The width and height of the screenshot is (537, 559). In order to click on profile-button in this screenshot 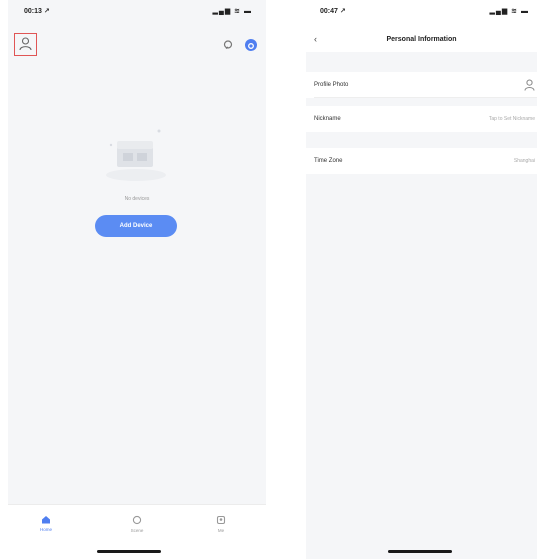, I will do `click(25, 44)`.